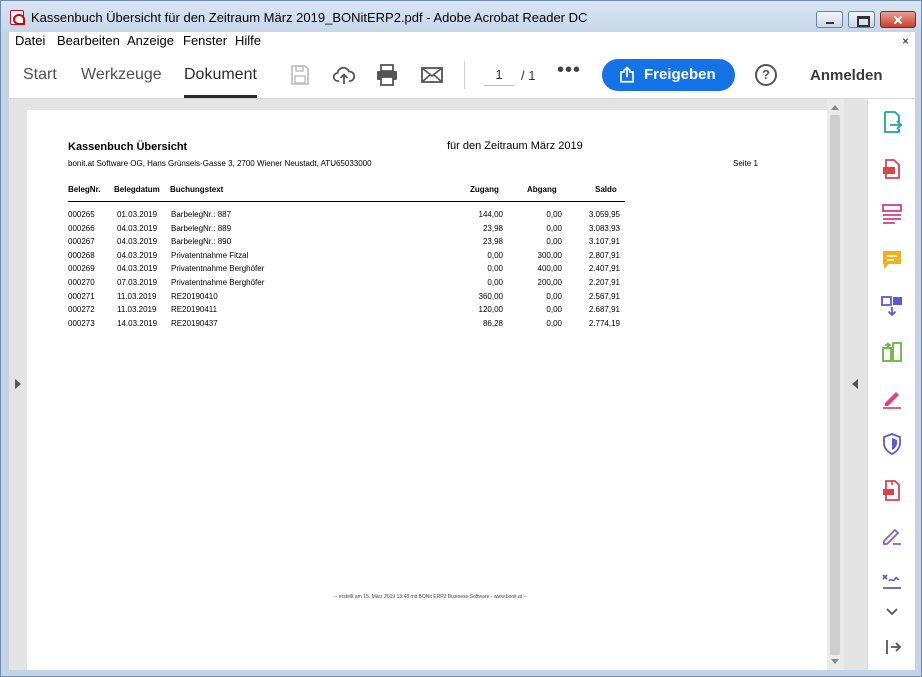 This screenshot has height=677, width=922. What do you see at coordinates (499, 75) in the screenshot?
I see `page-number-input` at bounding box center [499, 75].